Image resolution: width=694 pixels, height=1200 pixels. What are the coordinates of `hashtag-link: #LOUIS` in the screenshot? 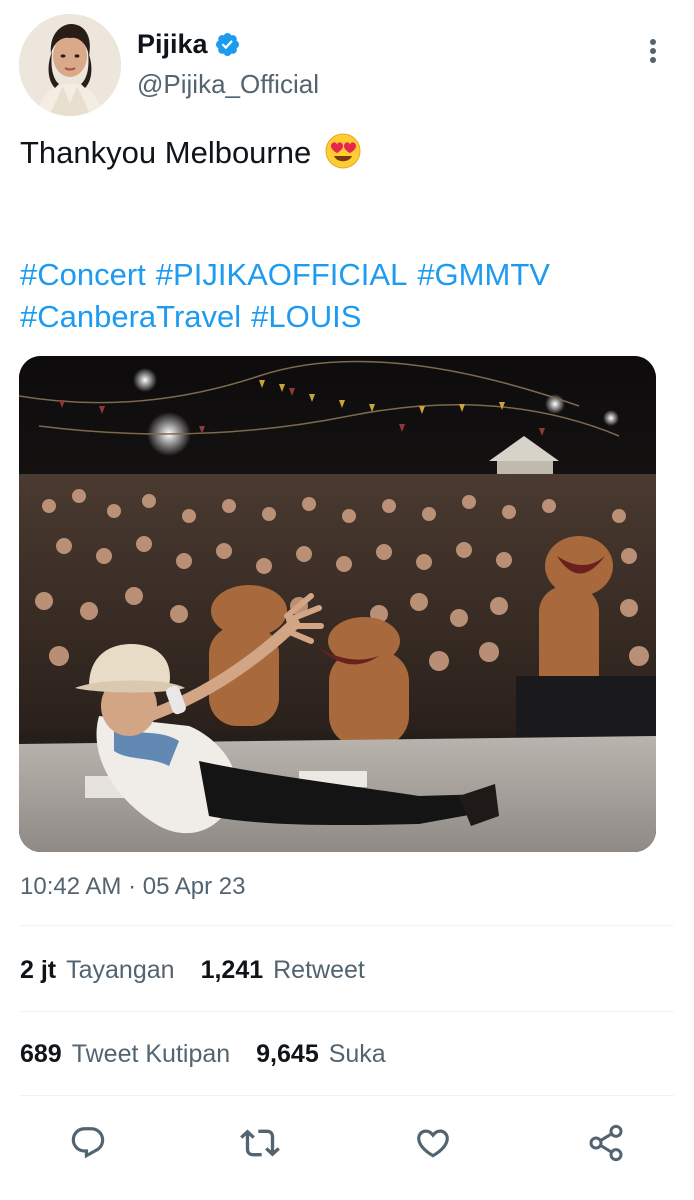 It's located at (306, 316).